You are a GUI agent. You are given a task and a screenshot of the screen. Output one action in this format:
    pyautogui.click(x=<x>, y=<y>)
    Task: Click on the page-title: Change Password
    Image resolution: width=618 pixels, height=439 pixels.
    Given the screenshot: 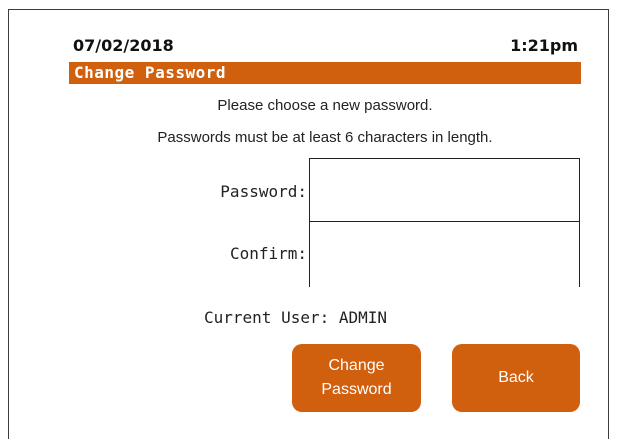 What is the action you would take?
    pyautogui.click(x=150, y=72)
    